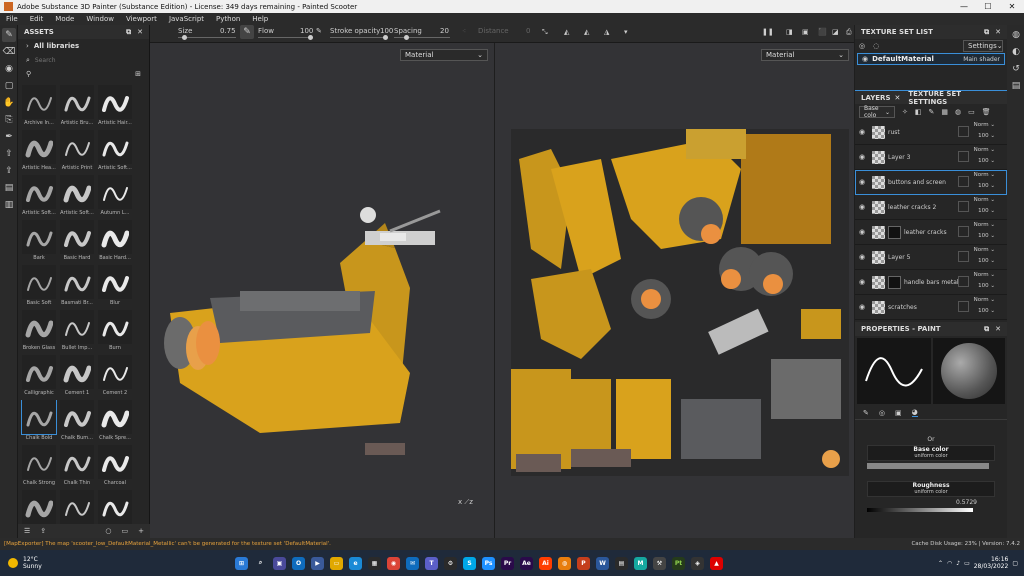 This screenshot has height=576, width=1024. What do you see at coordinates (931, 182) in the screenshot?
I see `layer-row: ◉ buttons and screen Norm ⌄ 100 ⌄` at bounding box center [931, 182].